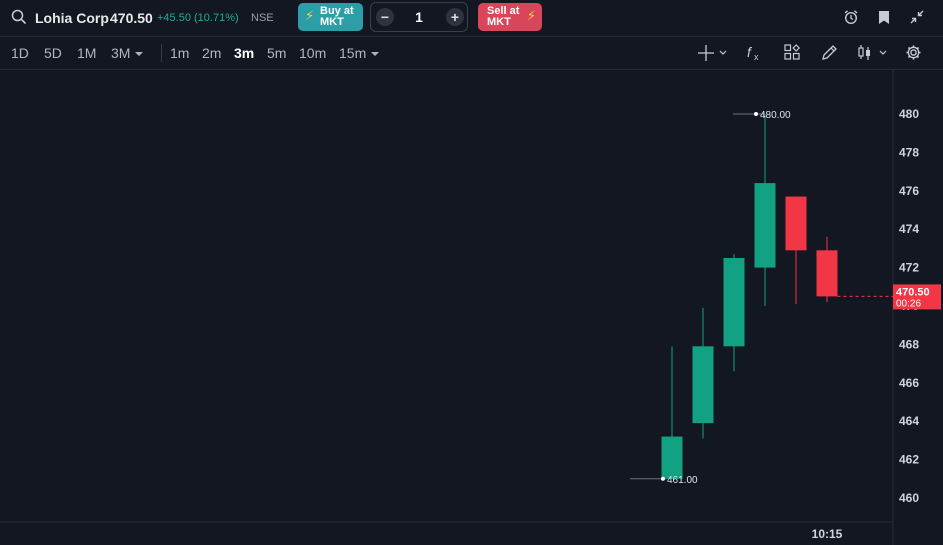 This screenshot has height=545, width=943. What do you see at coordinates (874, 52) in the screenshot?
I see `chart-type-candles-icon` at bounding box center [874, 52].